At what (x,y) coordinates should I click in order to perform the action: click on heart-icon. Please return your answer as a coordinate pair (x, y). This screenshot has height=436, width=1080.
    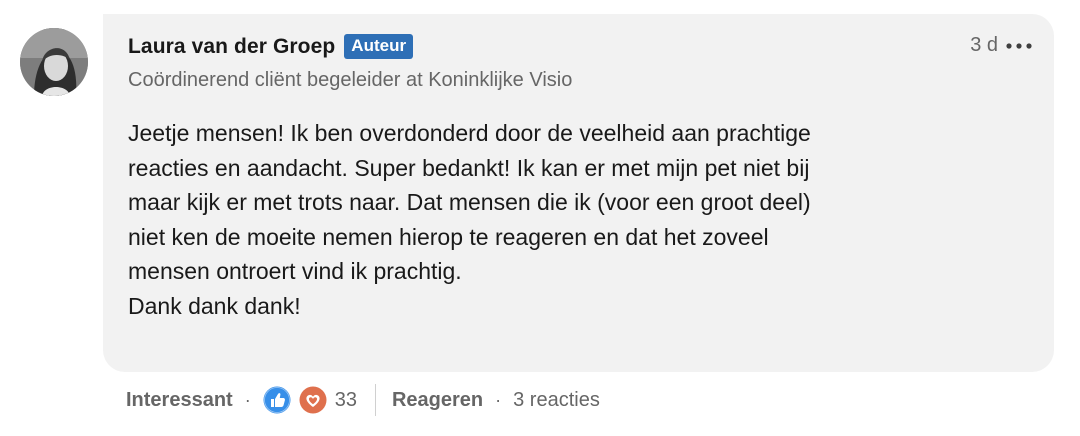
    Looking at the image, I should click on (313, 400).